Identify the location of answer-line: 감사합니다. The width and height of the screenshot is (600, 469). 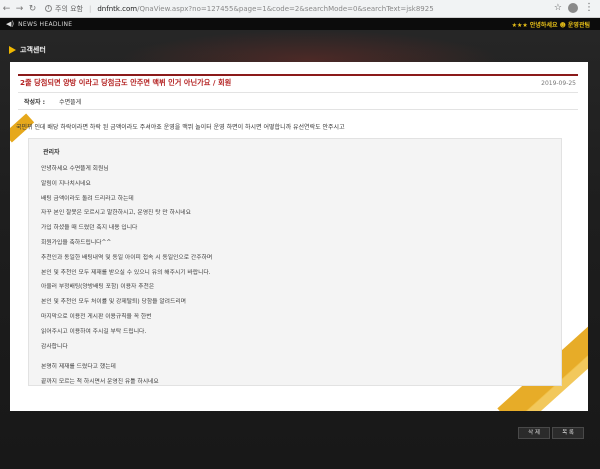
(54, 346).